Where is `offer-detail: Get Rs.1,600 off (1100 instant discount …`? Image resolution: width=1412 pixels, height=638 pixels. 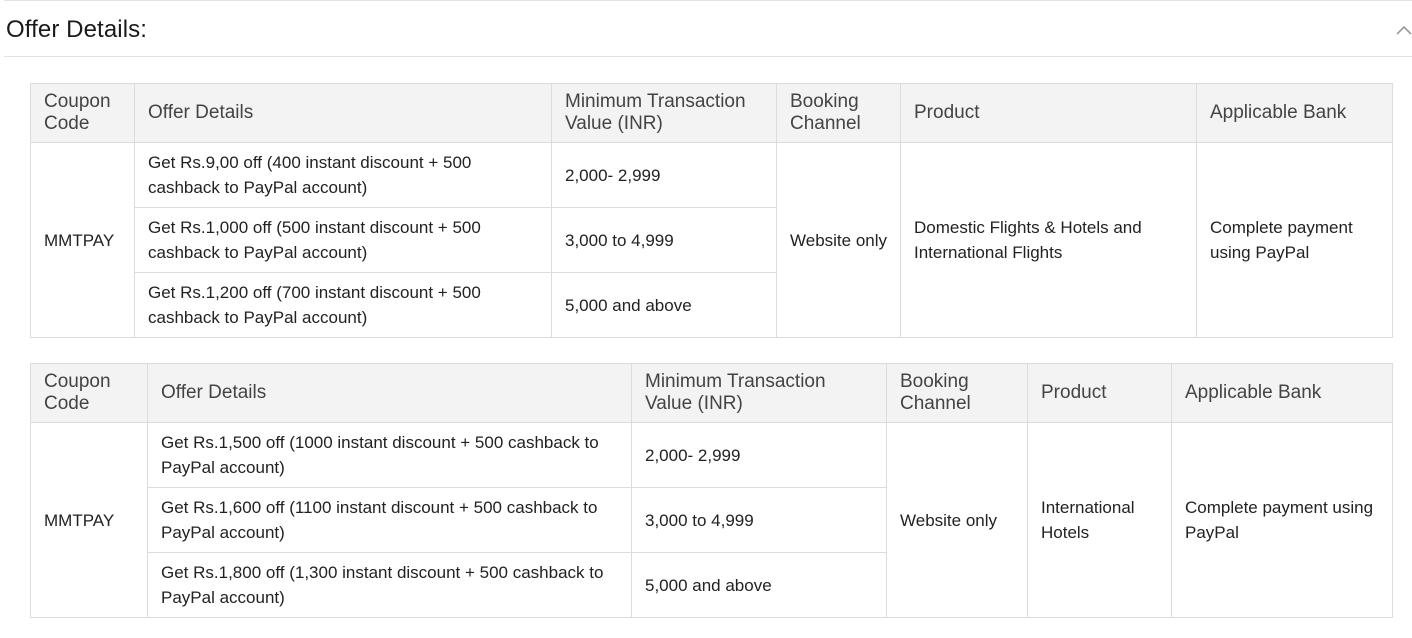
offer-detail: Get Rs.1,600 off (1100 instant discount … is located at coordinates (389, 520).